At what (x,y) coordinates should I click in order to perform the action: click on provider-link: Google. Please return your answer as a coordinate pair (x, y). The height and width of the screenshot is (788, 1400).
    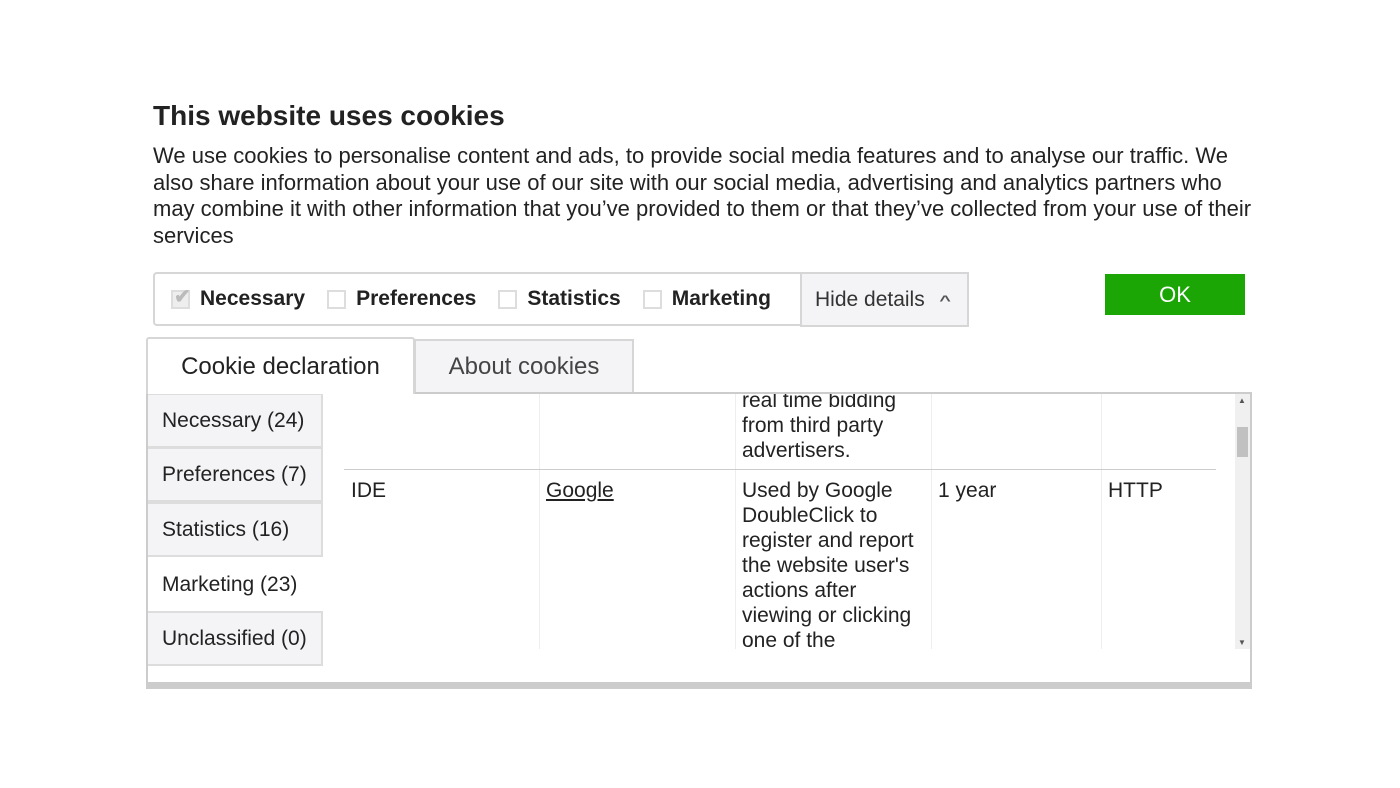
    Looking at the image, I should click on (580, 490).